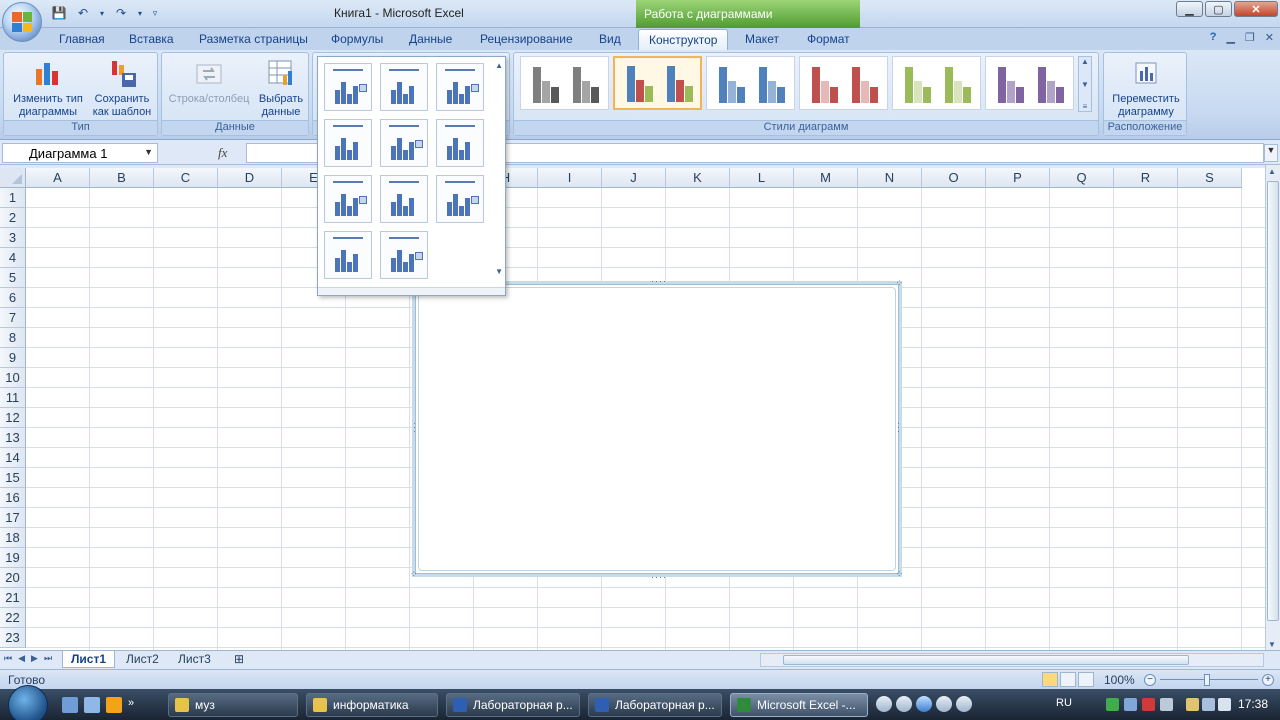  I want to click on scroll-up-icon: ▲, so click(1272, 171).